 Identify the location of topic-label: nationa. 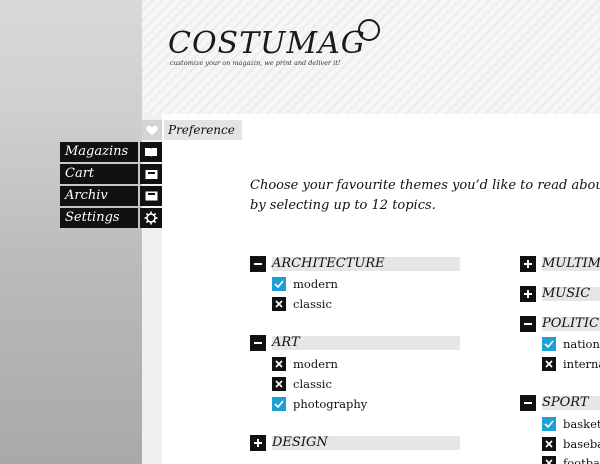
(581, 344).